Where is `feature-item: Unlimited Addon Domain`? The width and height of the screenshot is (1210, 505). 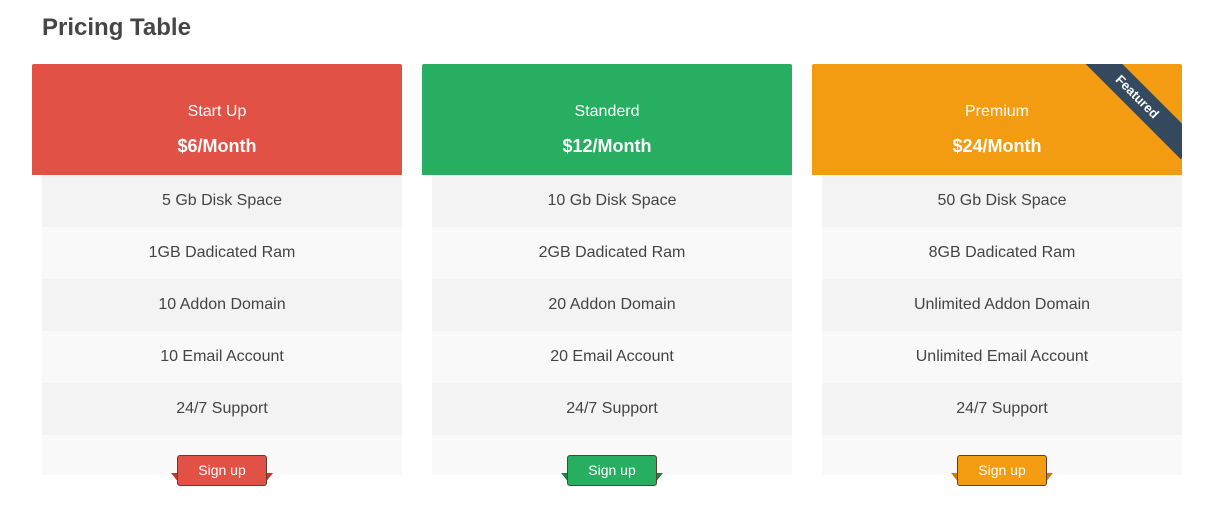 feature-item: Unlimited Addon Domain is located at coordinates (1002, 305).